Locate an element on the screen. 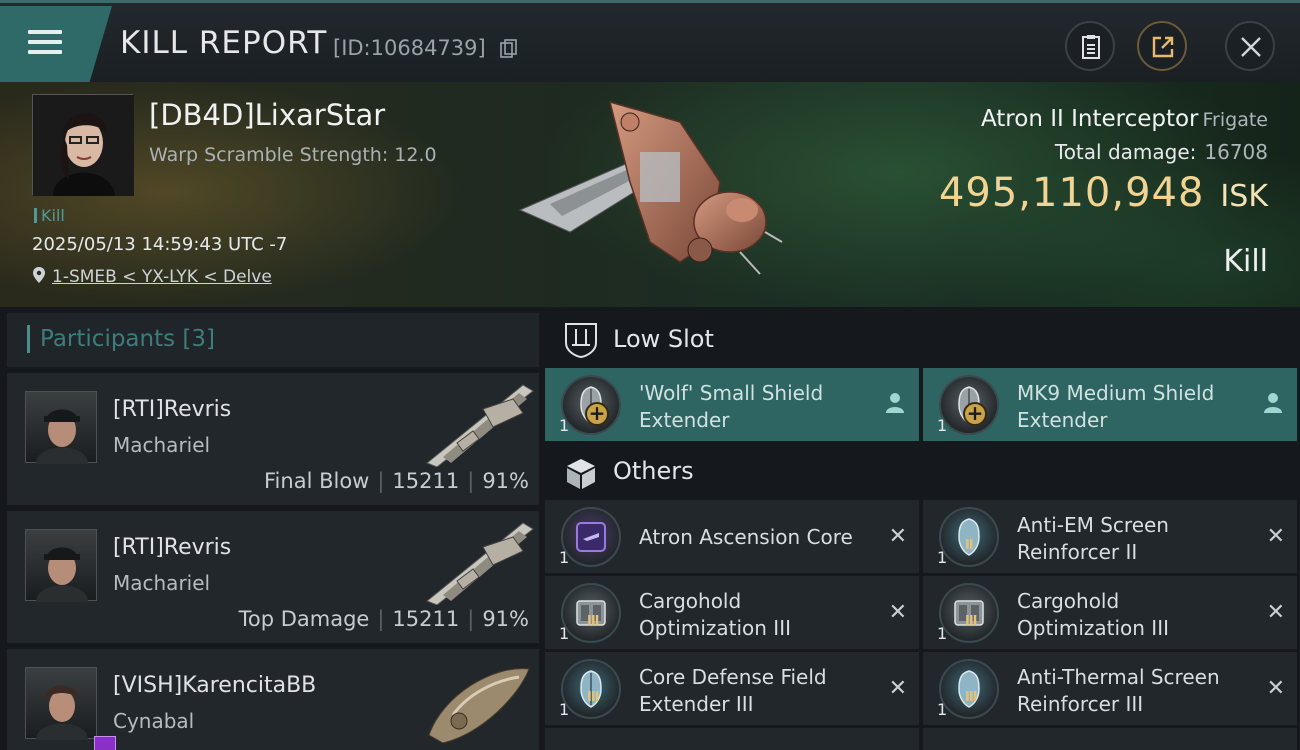 The height and width of the screenshot is (750, 1300). item-name: Core Defense Field Extender III is located at coordinates (754, 691).